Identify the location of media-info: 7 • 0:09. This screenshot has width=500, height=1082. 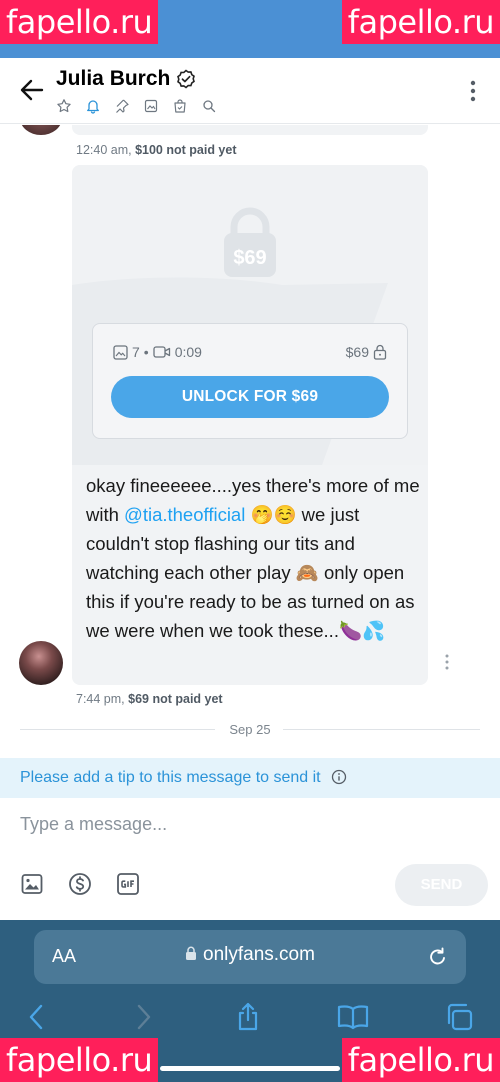
(157, 352).